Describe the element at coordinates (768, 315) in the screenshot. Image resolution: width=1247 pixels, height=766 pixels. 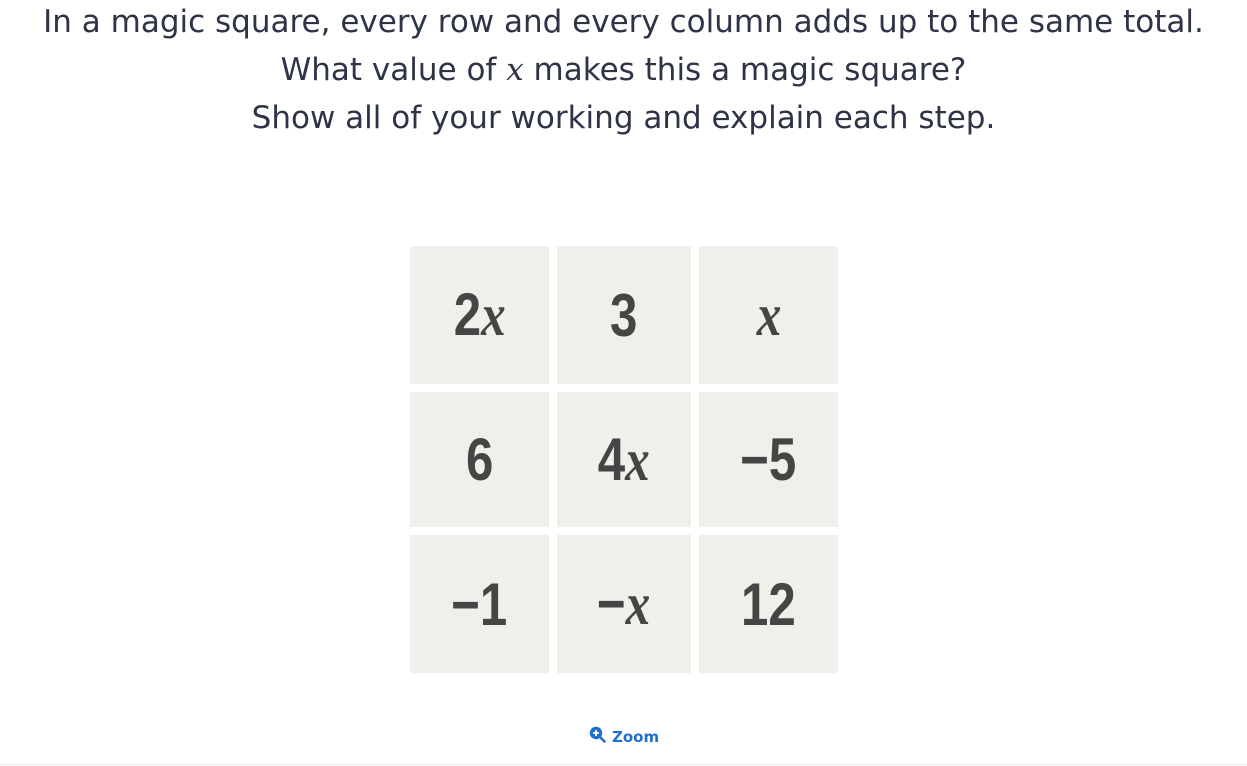
I see `cell-r1-c3: x` at that location.